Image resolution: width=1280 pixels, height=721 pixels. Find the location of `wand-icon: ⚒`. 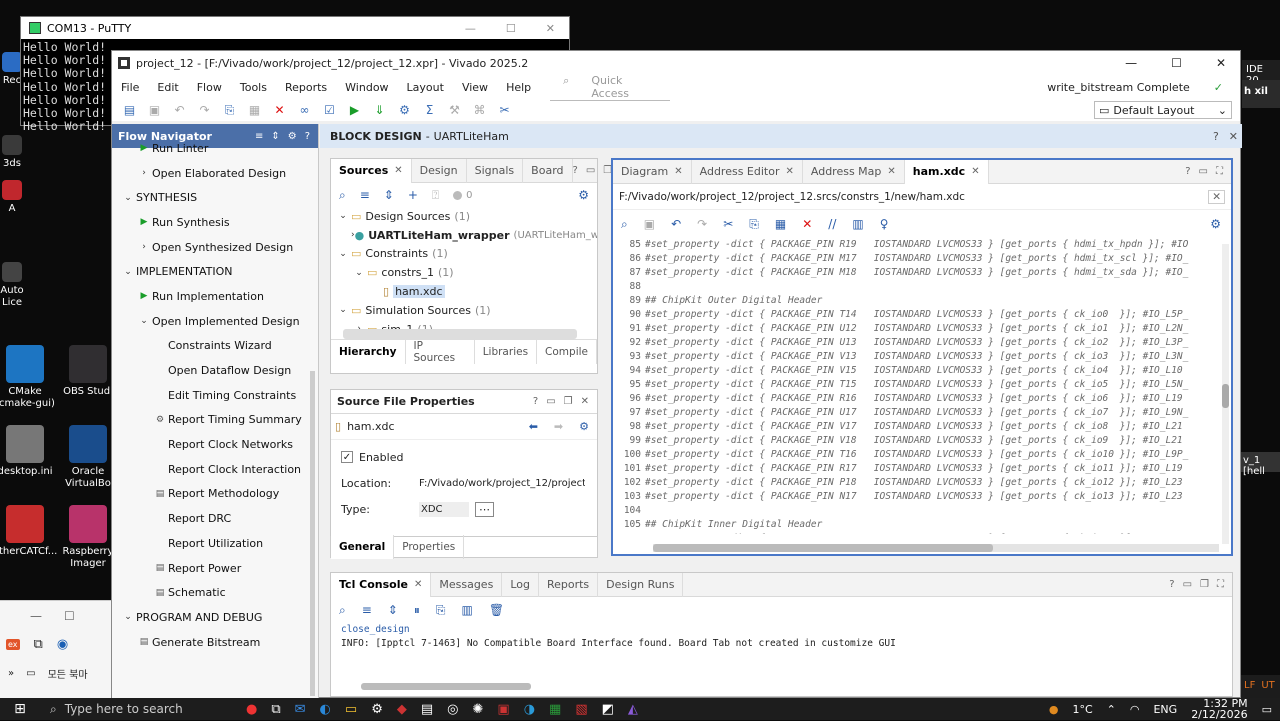

wand-icon: ⚒ is located at coordinates (454, 110).